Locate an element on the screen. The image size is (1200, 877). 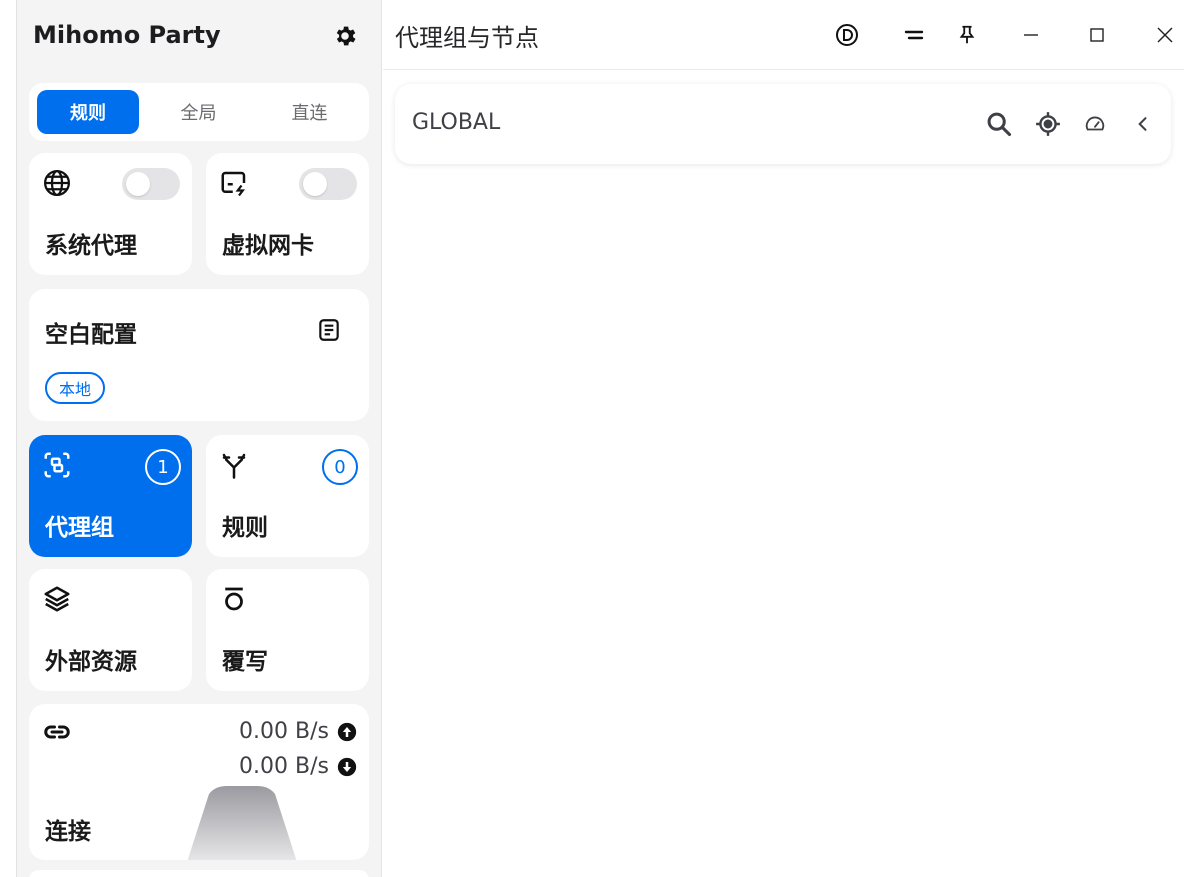
connections-card: 0.00 B/s 0.00 B/s 连接 is located at coordinates (199, 782).